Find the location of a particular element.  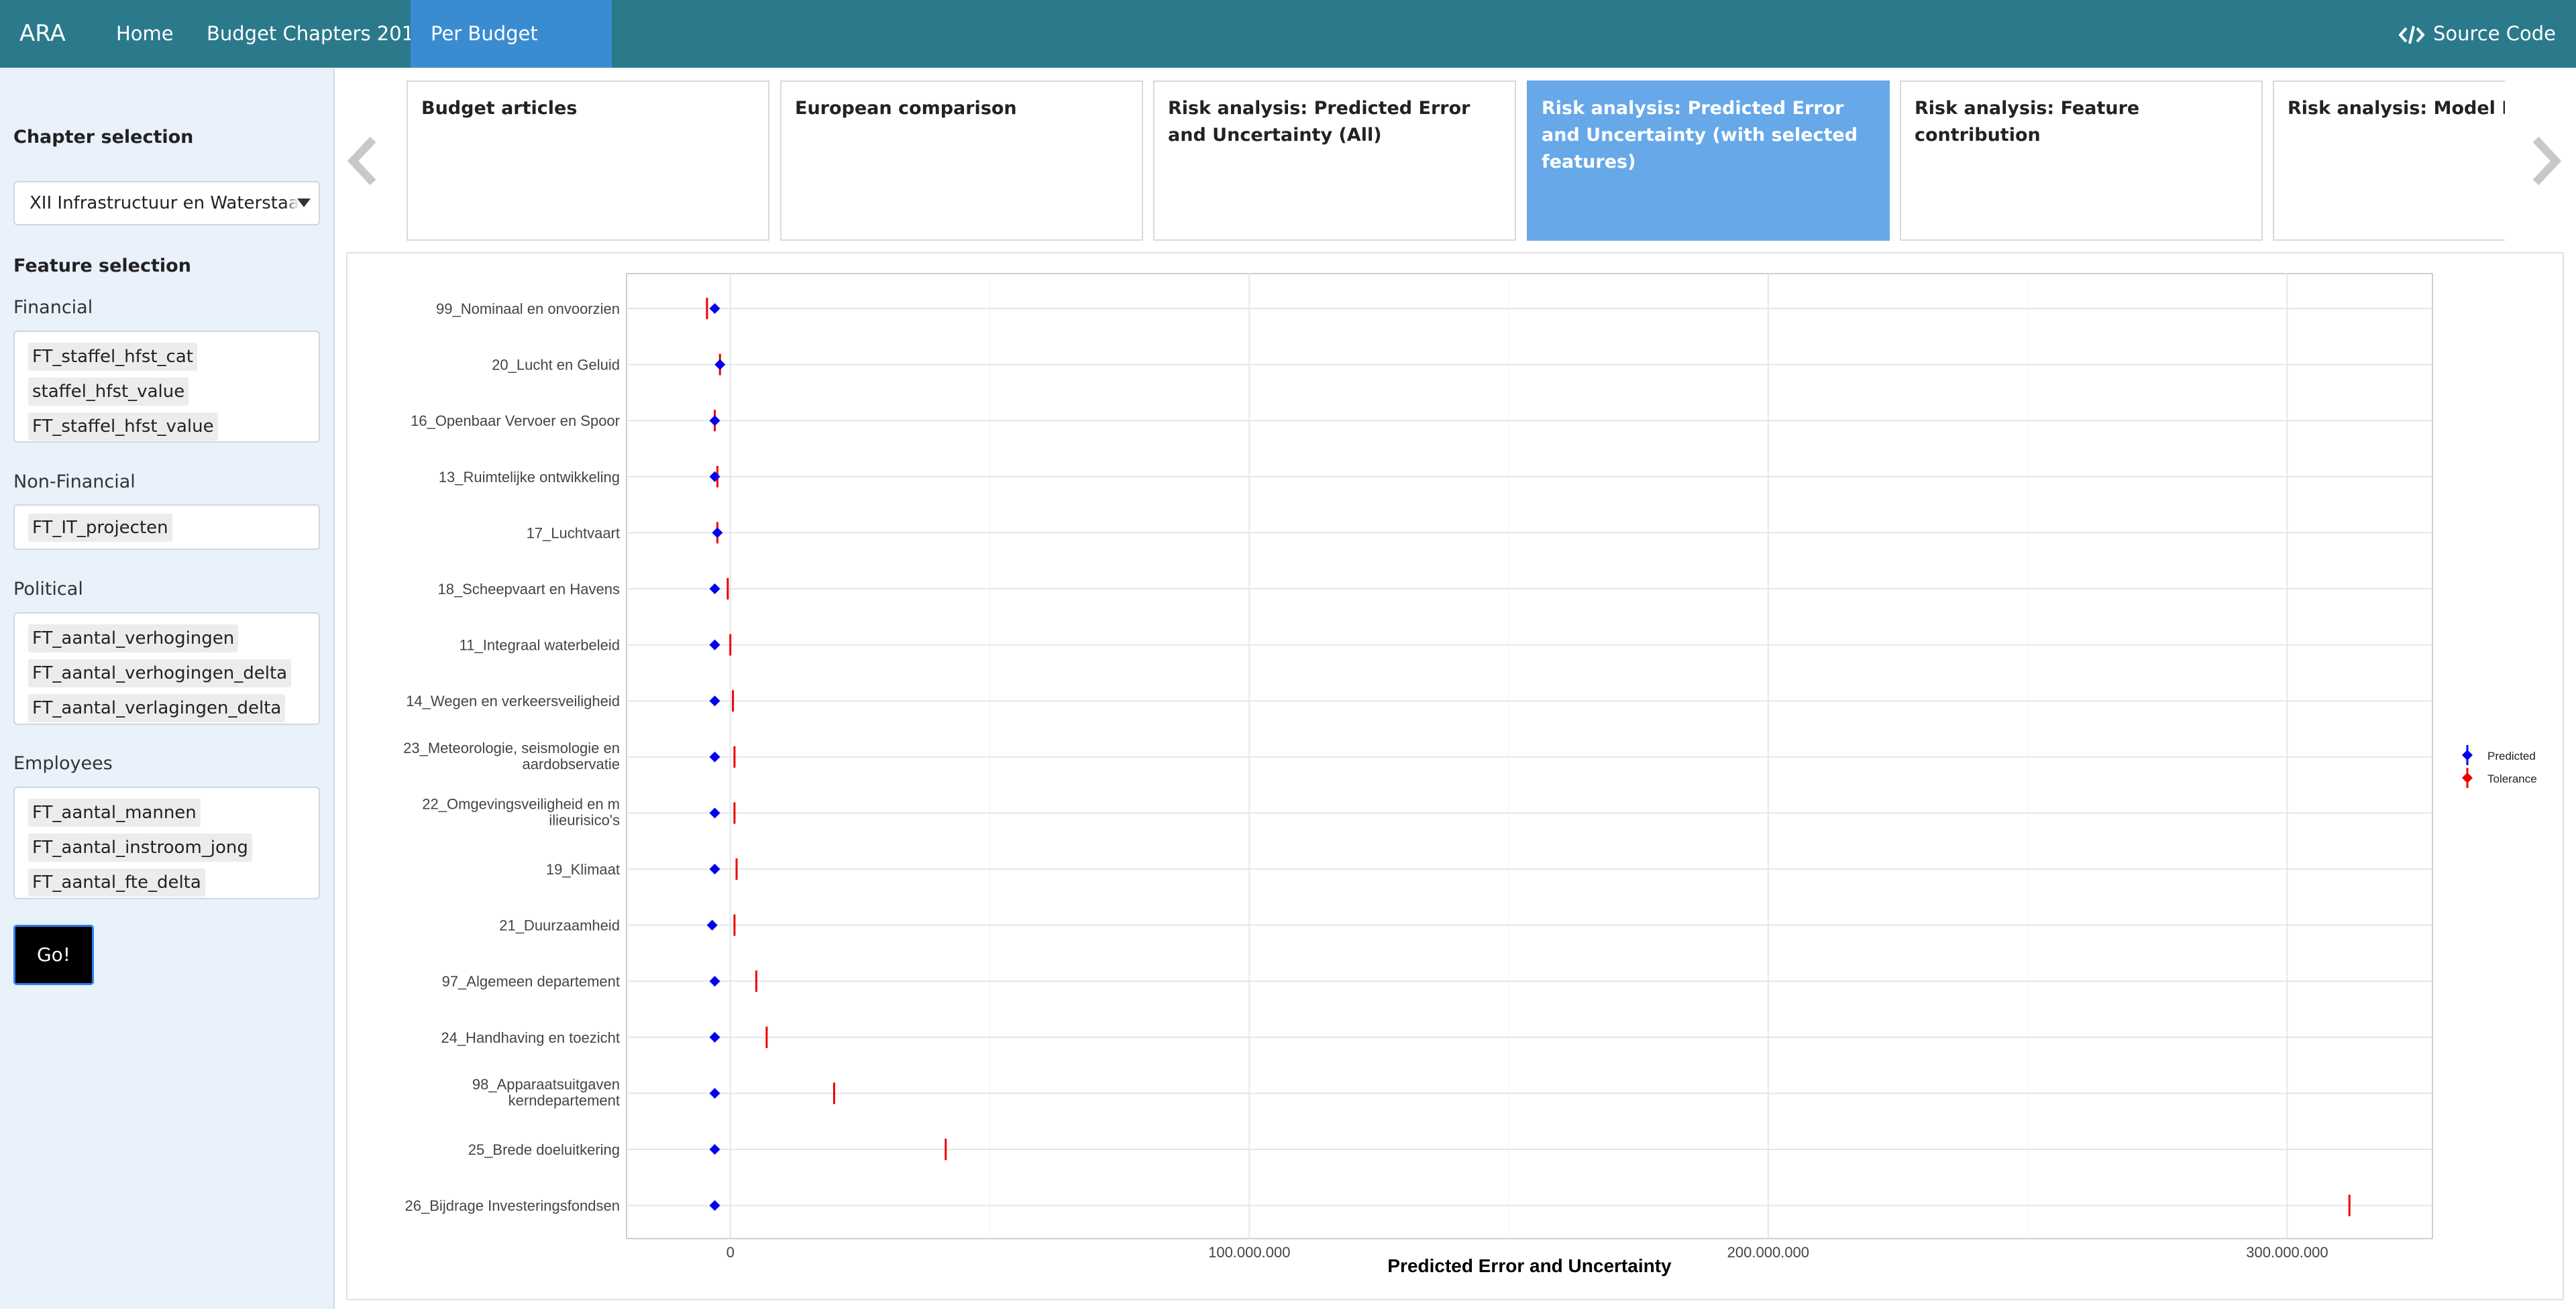

feature-chip: FT_aantal_fte_delta is located at coordinates (116, 882).